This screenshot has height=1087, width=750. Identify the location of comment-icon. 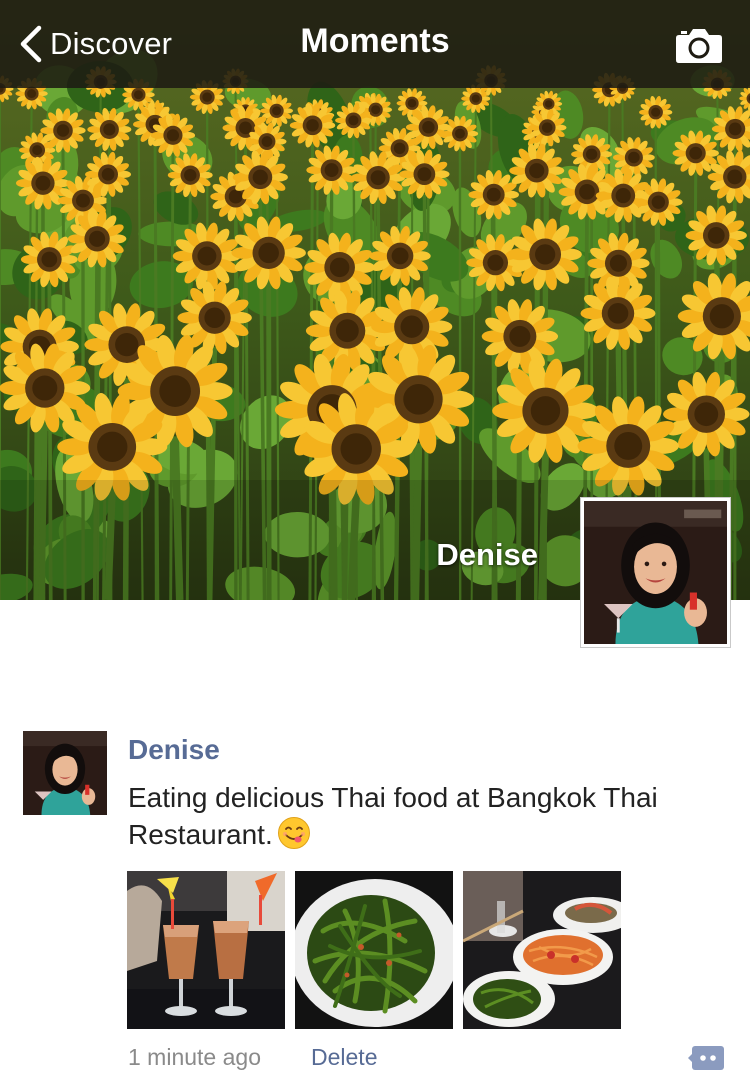
(706, 1058).